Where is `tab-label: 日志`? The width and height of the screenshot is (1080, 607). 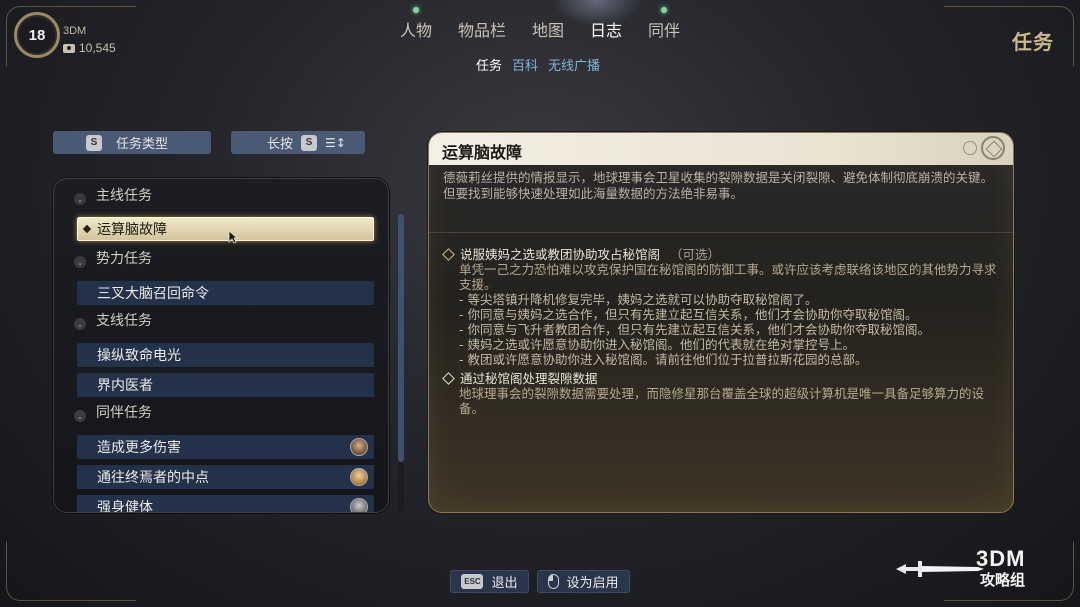
tab-label: 日志 is located at coordinates (606, 30).